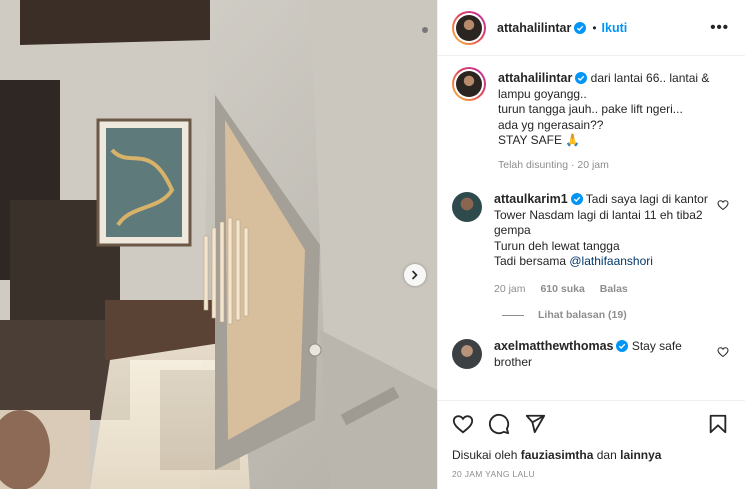 This screenshot has width=745, height=489. I want to click on comment-icon, so click(499, 424).